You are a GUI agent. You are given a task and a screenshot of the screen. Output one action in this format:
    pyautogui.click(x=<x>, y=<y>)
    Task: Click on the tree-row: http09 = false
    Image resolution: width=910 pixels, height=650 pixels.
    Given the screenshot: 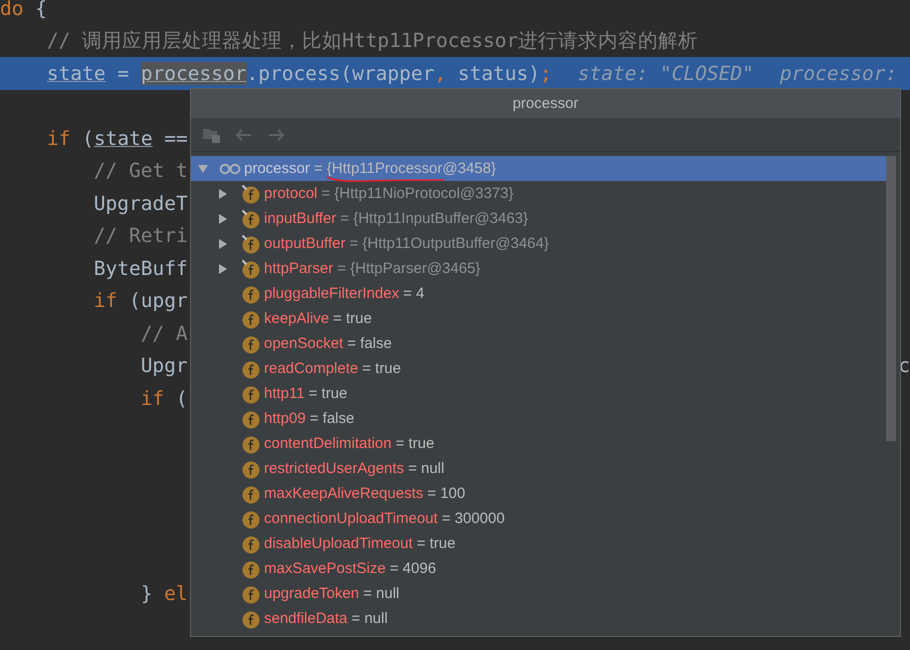 What is the action you would take?
    pyautogui.click(x=539, y=418)
    